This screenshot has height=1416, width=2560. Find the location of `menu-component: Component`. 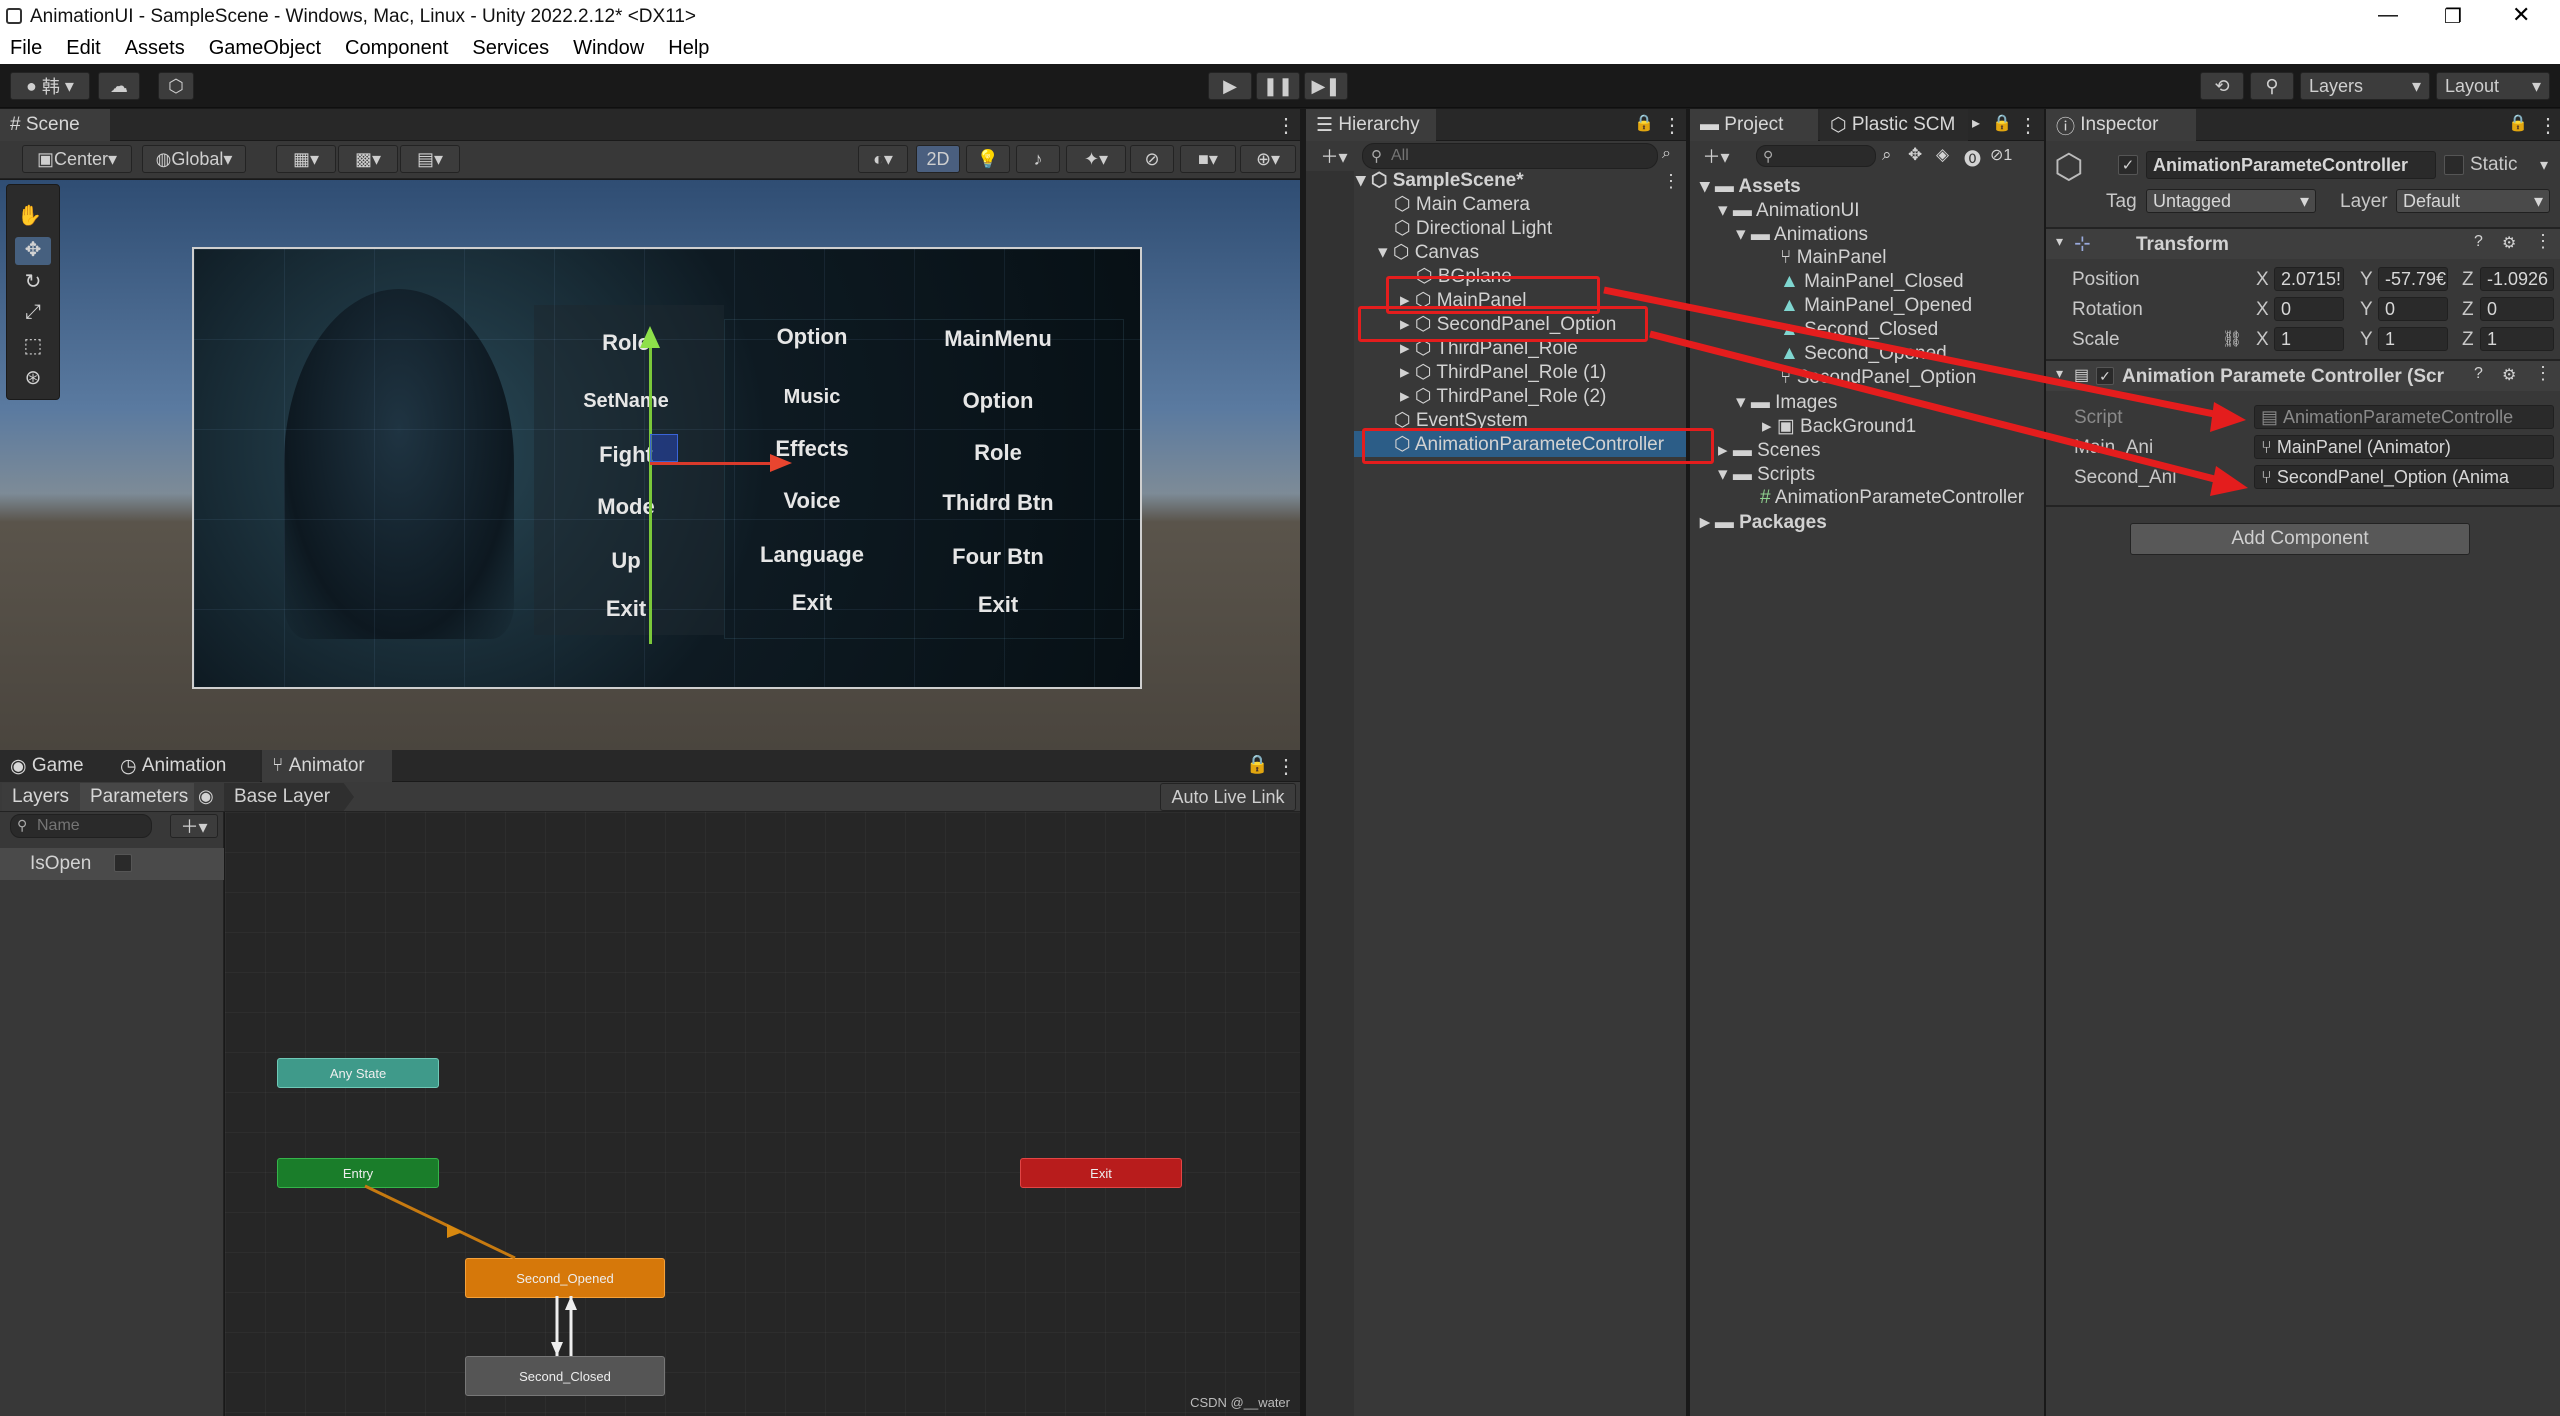

menu-component: Component is located at coordinates (396, 48).